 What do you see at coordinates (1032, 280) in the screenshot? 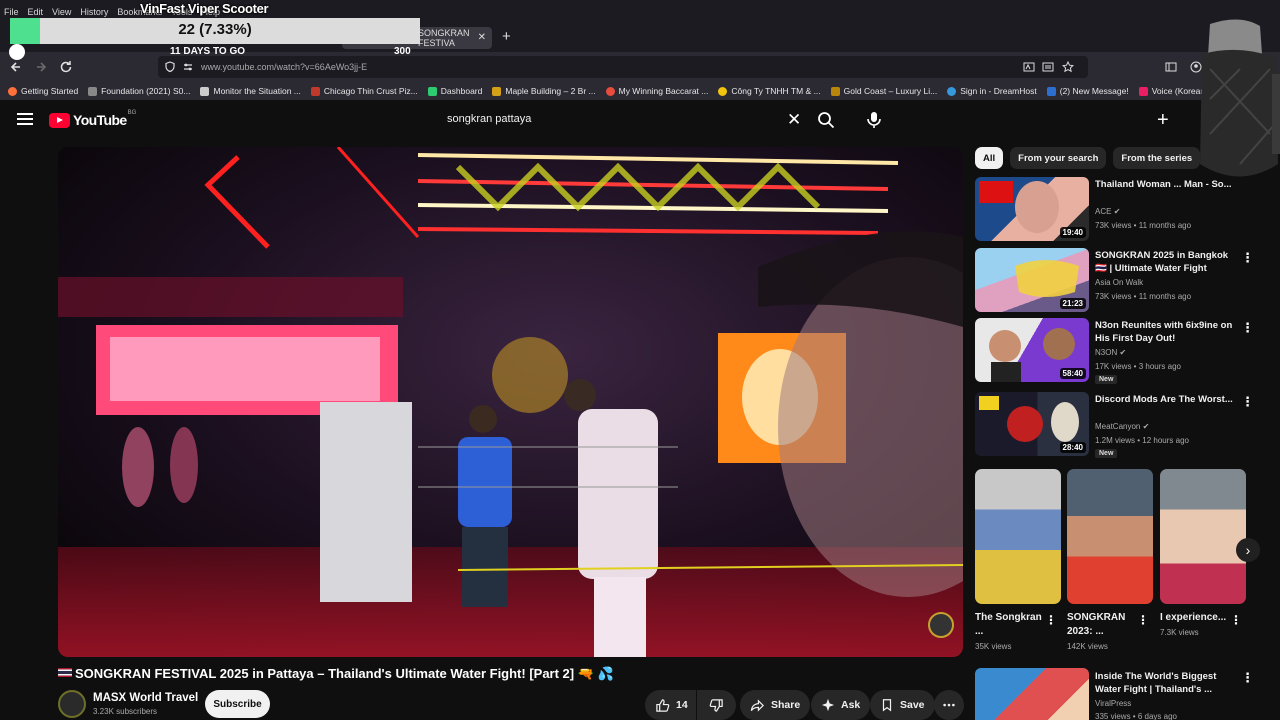
I see `video-thumbnail: 21:23` at bounding box center [1032, 280].